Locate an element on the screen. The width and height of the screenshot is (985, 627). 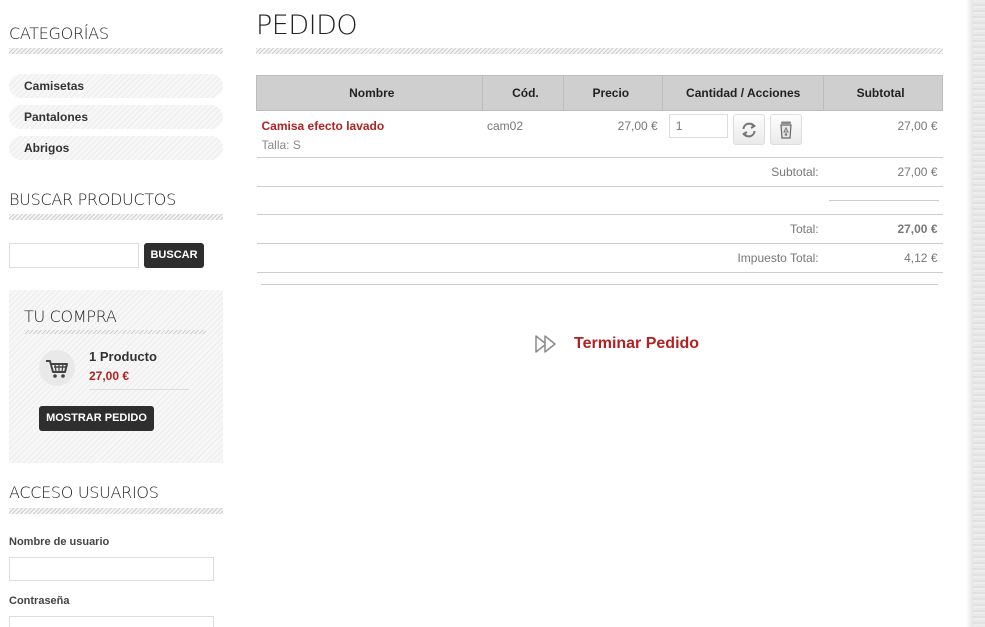
update-quantity-button is located at coordinates (748, 129).